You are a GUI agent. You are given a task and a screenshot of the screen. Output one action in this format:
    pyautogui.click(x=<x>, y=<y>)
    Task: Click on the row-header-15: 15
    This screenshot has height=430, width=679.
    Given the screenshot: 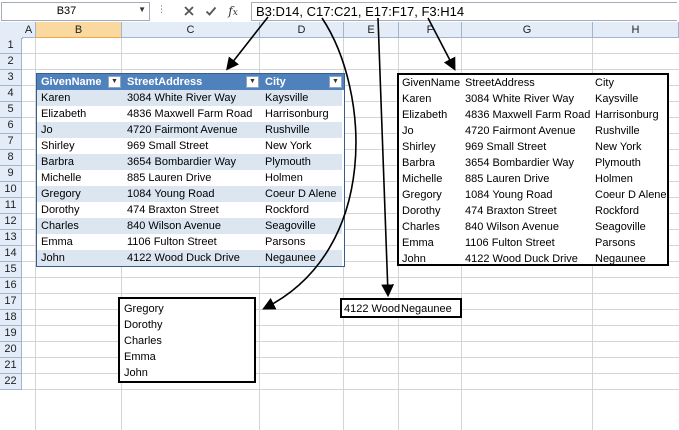 What is the action you would take?
    pyautogui.click(x=11, y=270)
    